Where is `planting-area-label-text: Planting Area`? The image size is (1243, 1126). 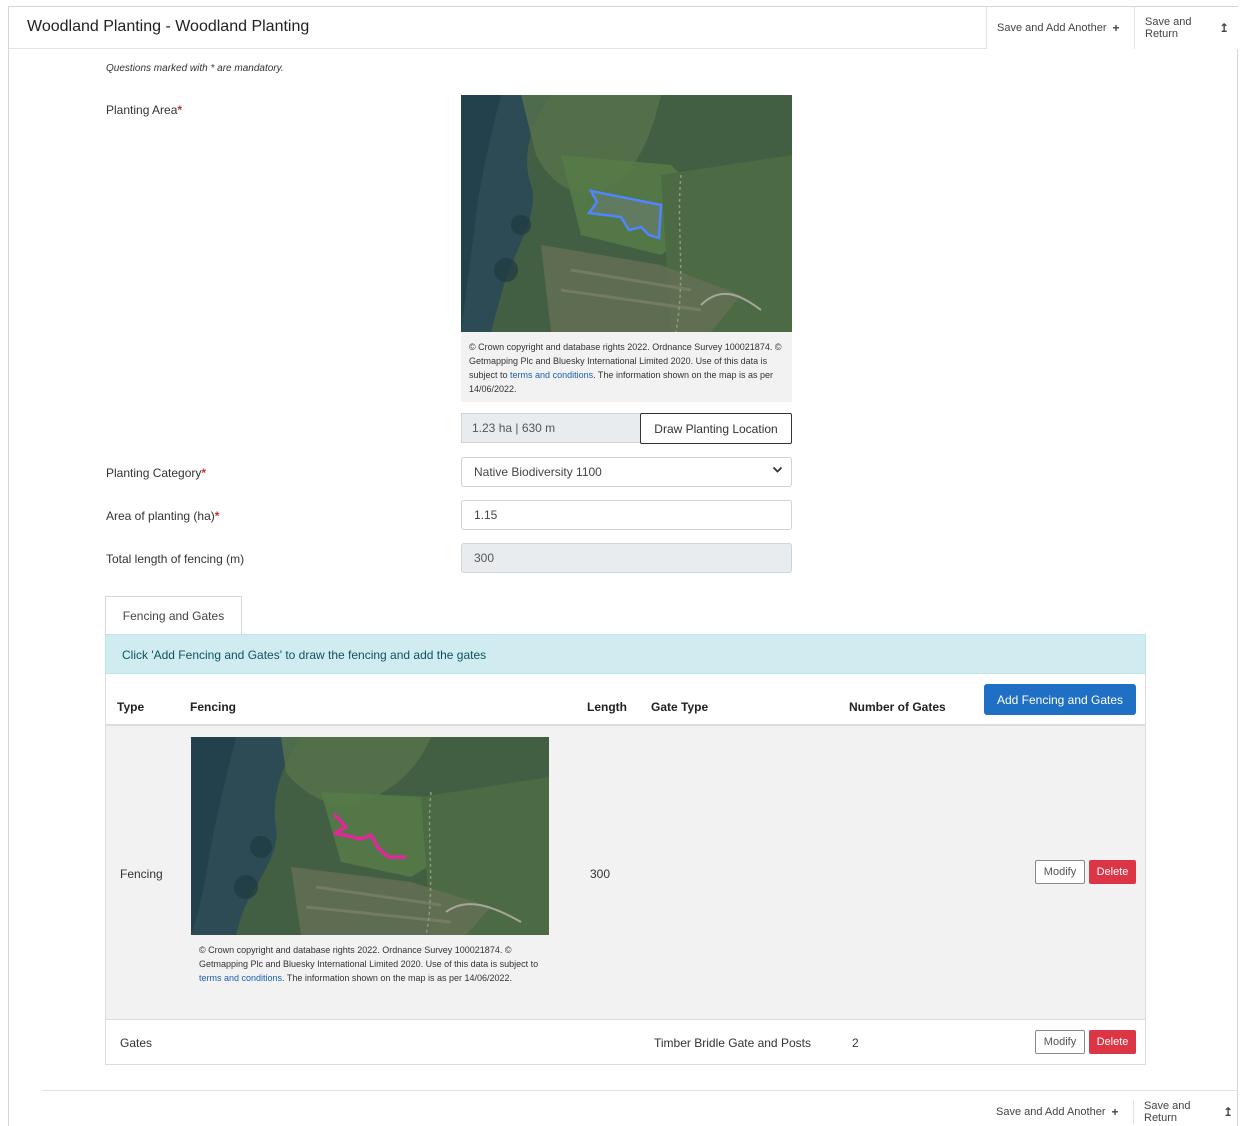
planting-area-label-text: Planting Area is located at coordinates (142, 110).